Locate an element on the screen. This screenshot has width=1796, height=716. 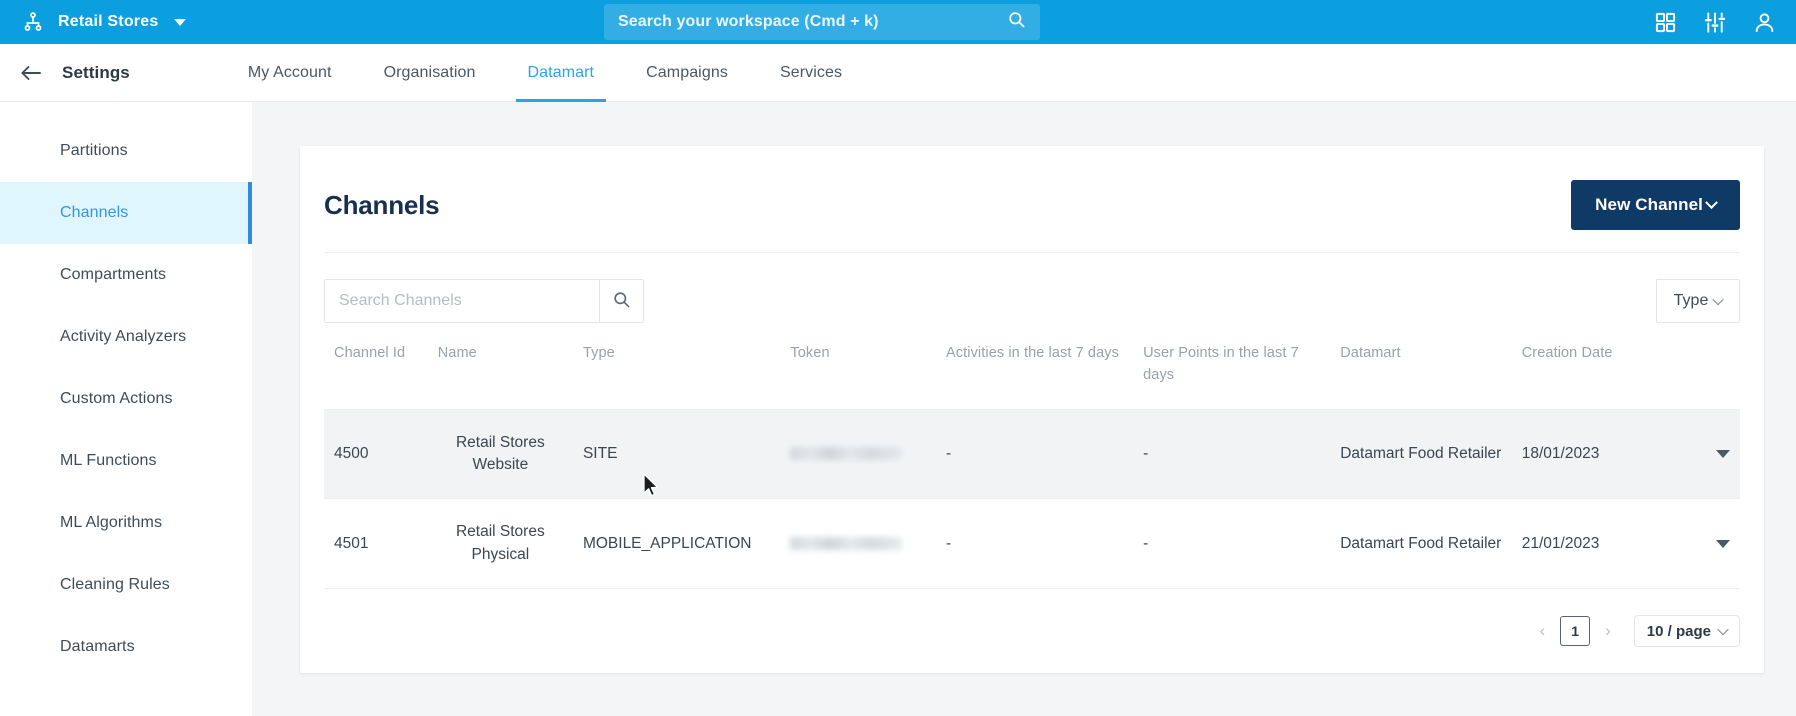
chevron-right-icon: › is located at coordinates (1608, 631).